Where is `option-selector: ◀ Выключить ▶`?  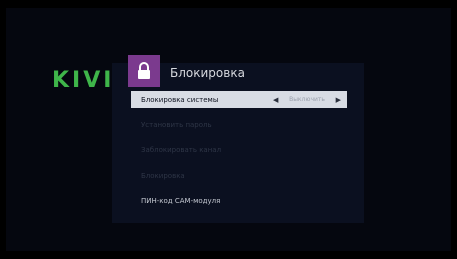 option-selector: ◀ Выключить ▶ is located at coordinates (310, 100).